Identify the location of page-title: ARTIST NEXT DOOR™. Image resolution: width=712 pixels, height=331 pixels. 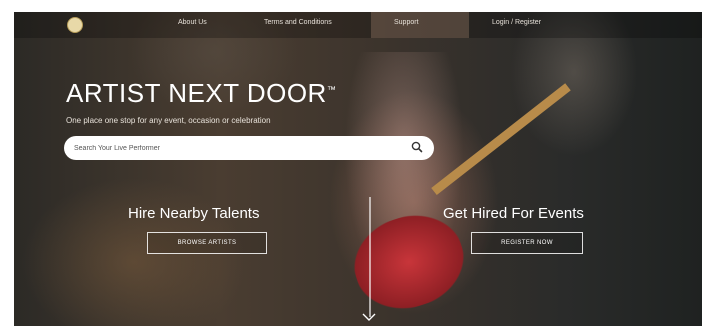
(201, 93).